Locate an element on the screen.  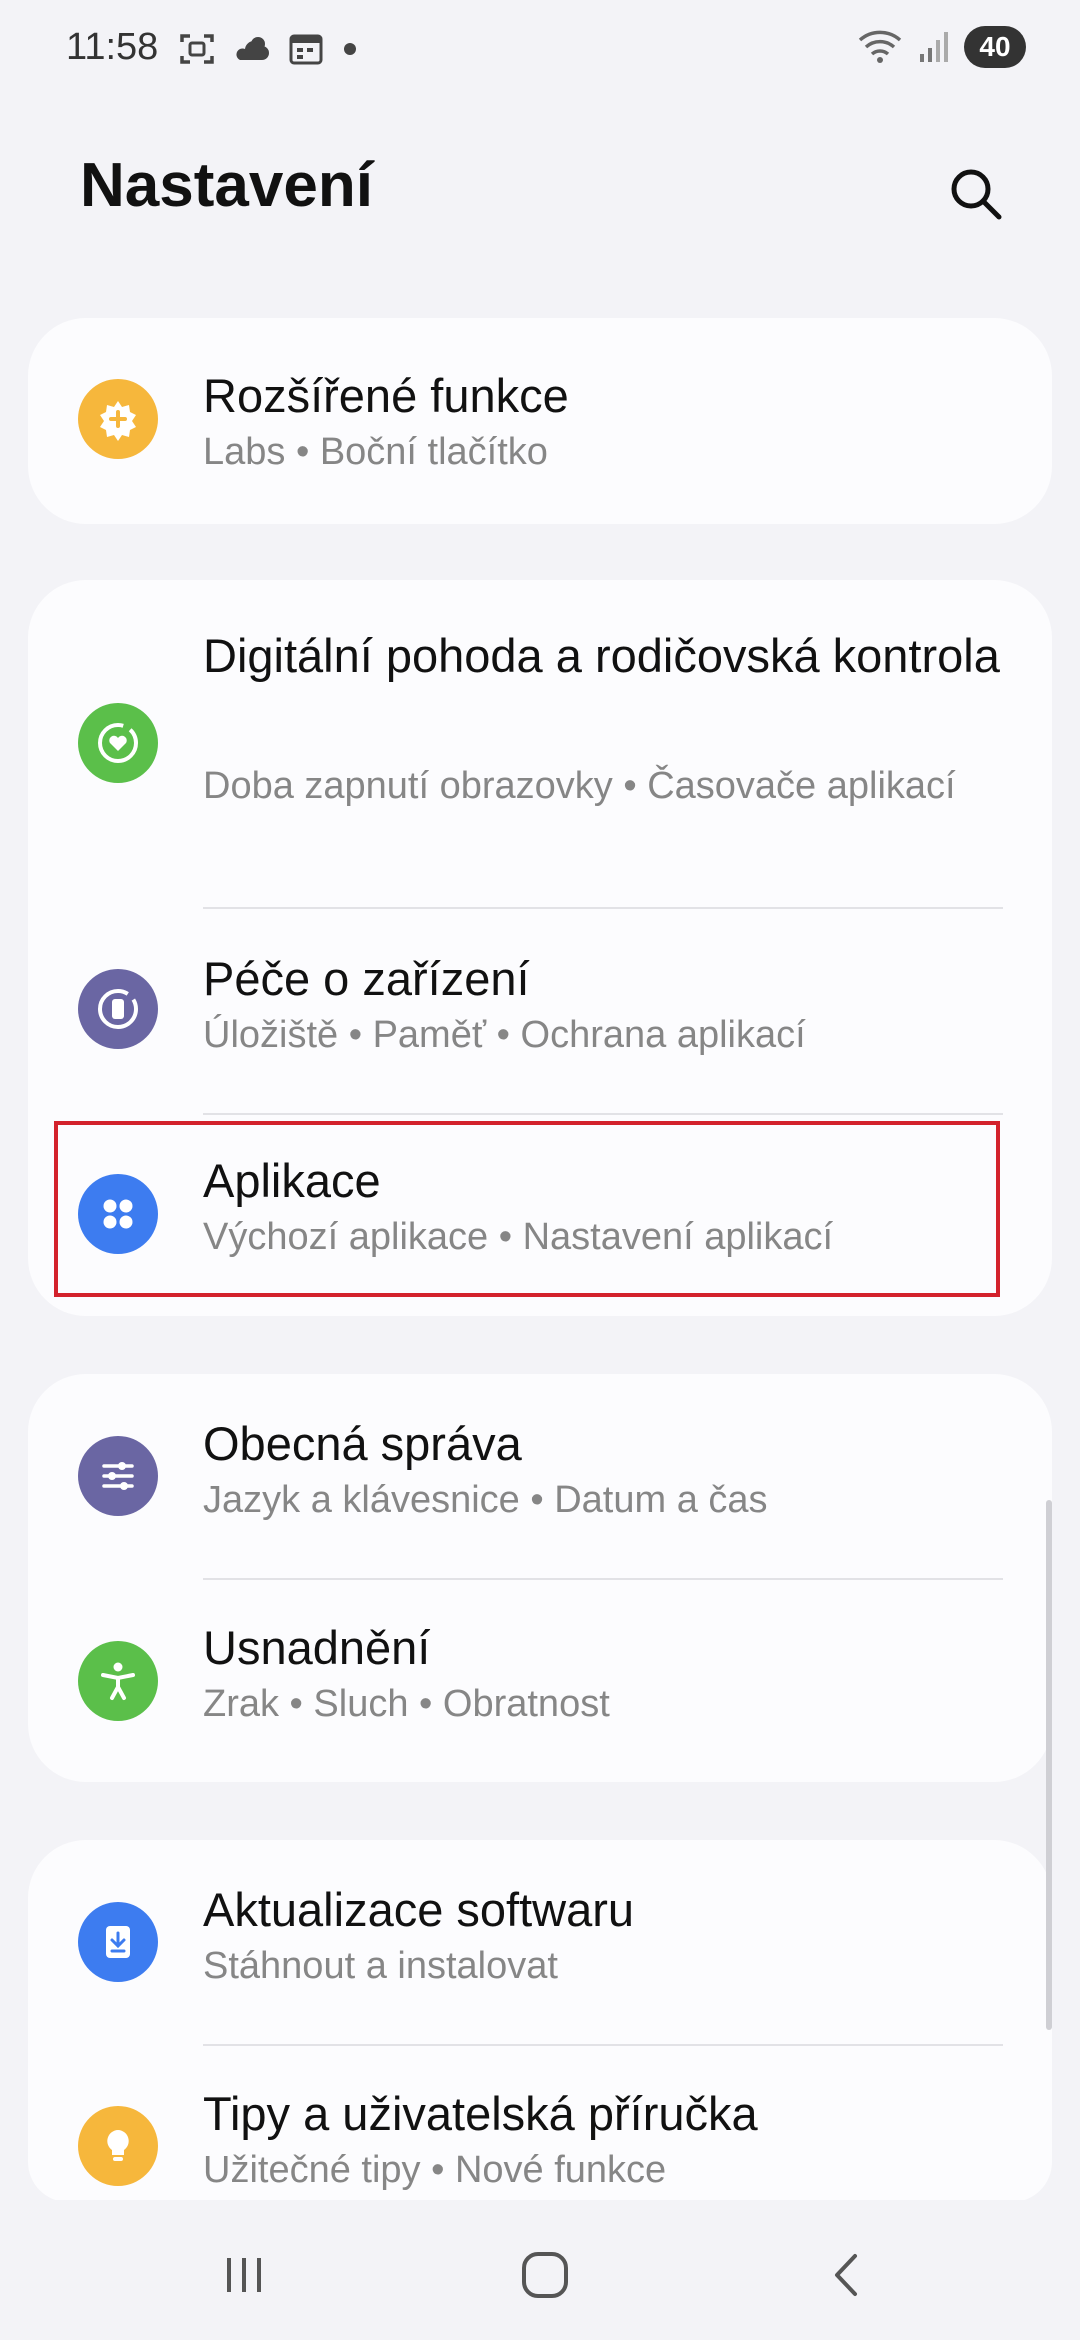
battery-indicator: 40 is located at coordinates (995, 47).